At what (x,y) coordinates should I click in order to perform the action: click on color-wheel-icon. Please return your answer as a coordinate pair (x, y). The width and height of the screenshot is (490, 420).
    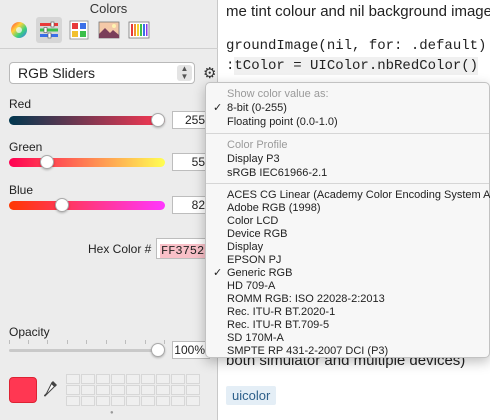
    Looking at the image, I should click on (19, 30).